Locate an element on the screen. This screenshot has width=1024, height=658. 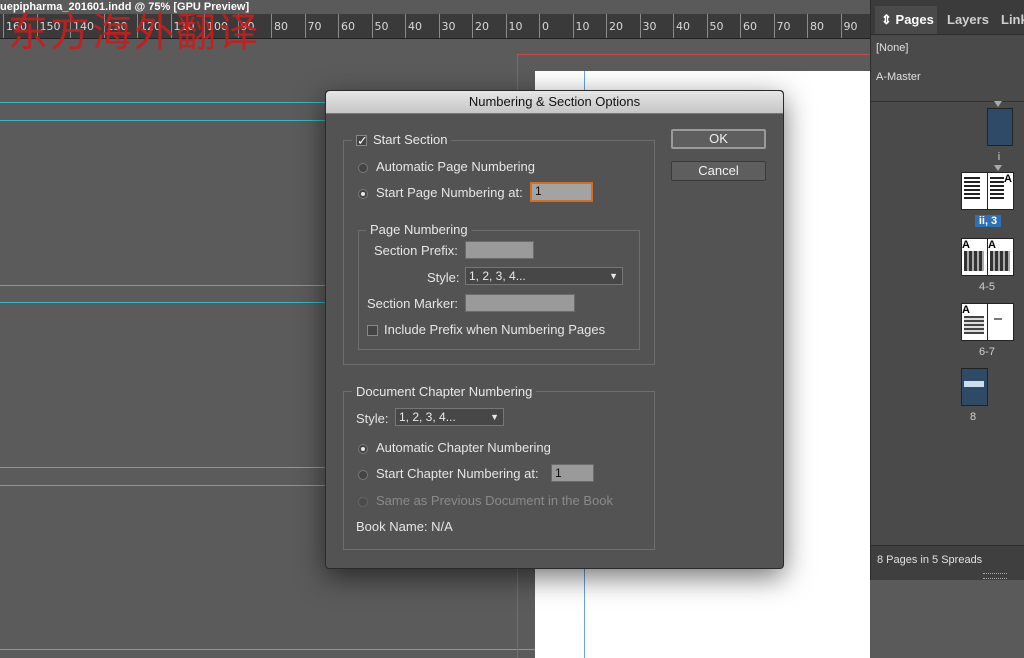
masters-section: [None] A-Master is located at coordinates (947, 68).